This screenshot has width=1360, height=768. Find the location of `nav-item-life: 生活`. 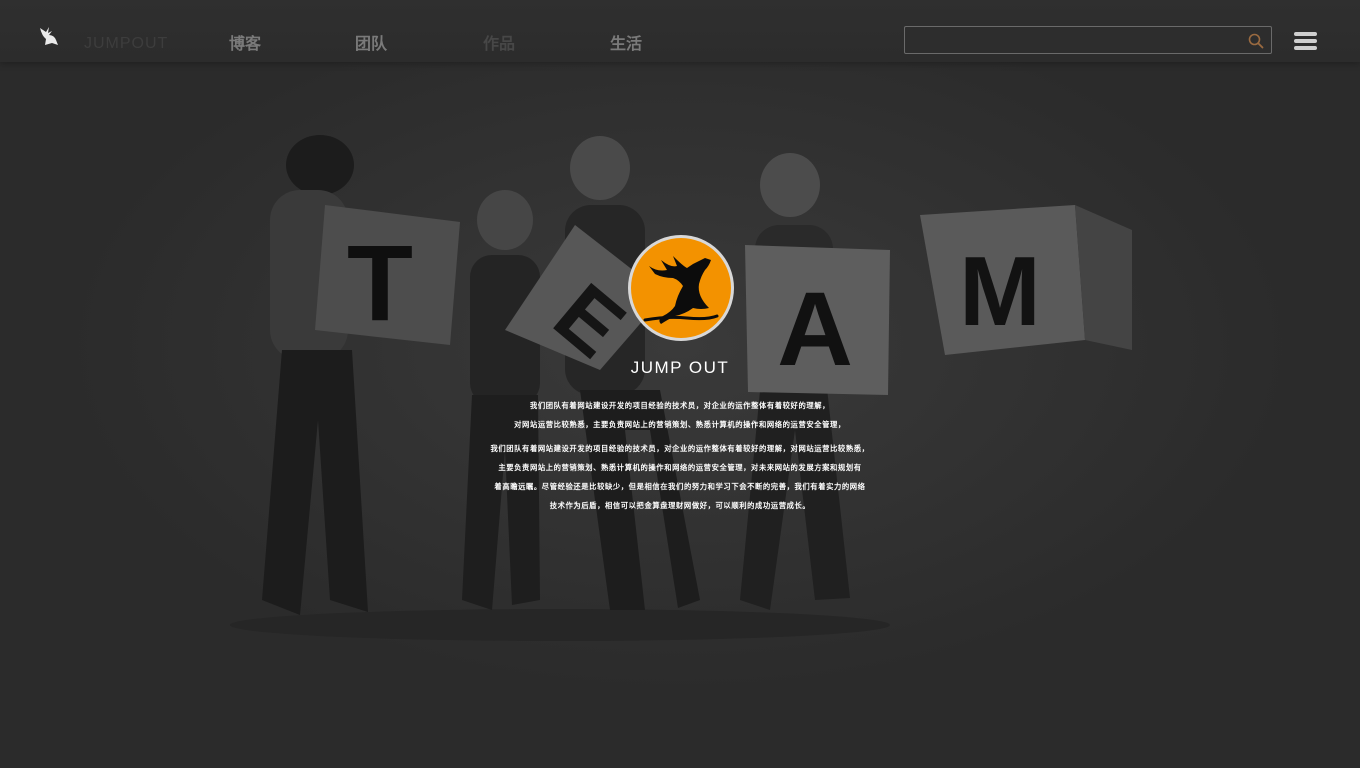

nav-item-life: 生活 is located at coordinates (626, 42).